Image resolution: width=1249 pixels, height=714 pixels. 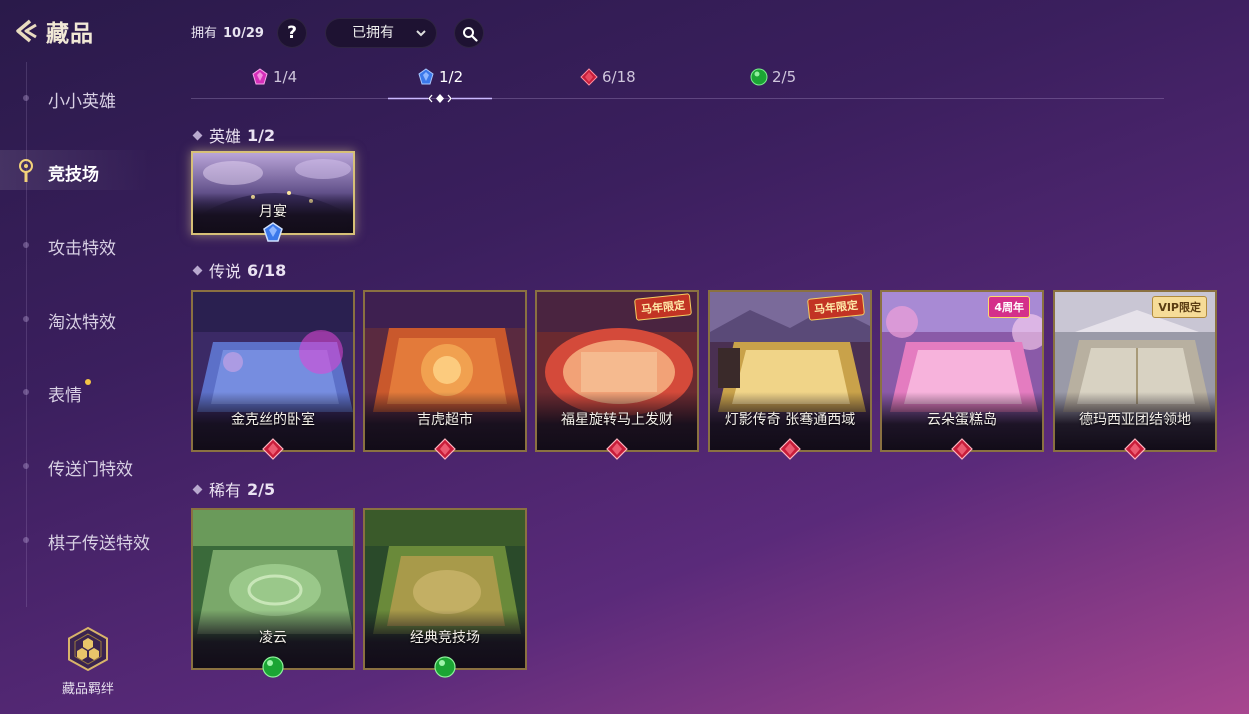 What do you see at coordinates (962, 375) in the screenshot?
I see `arena-card: 4周年 云朵蛋糕岛` at bounding box center [962, 375].